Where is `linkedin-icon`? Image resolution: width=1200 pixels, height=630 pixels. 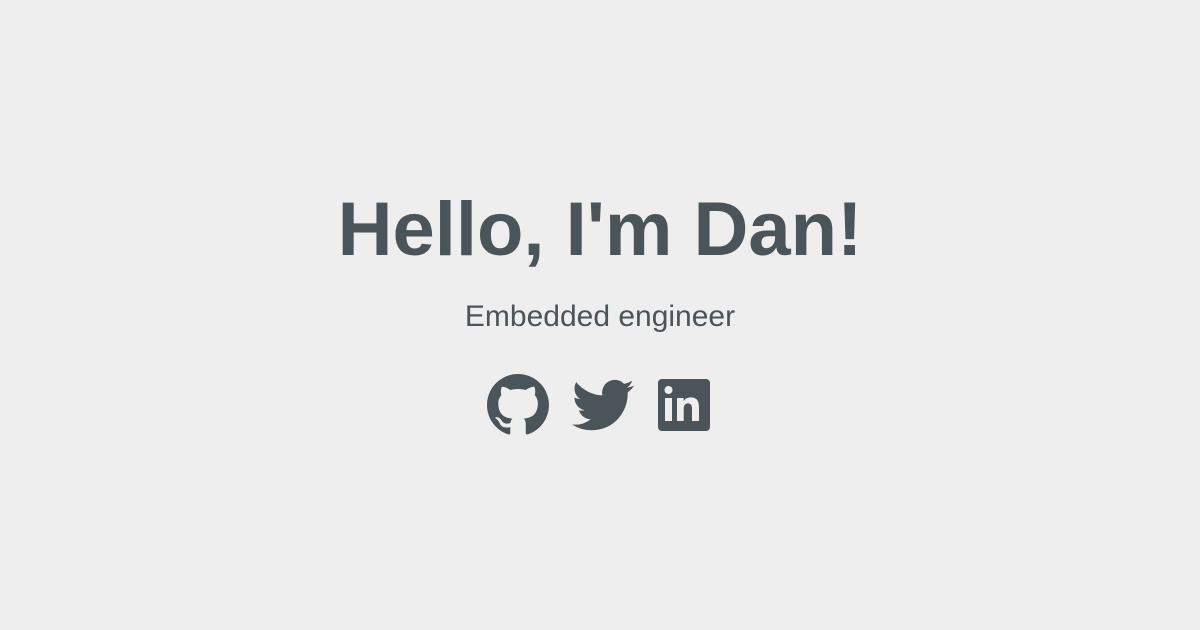
linkedin-icon is located at coordinates (684, 405).